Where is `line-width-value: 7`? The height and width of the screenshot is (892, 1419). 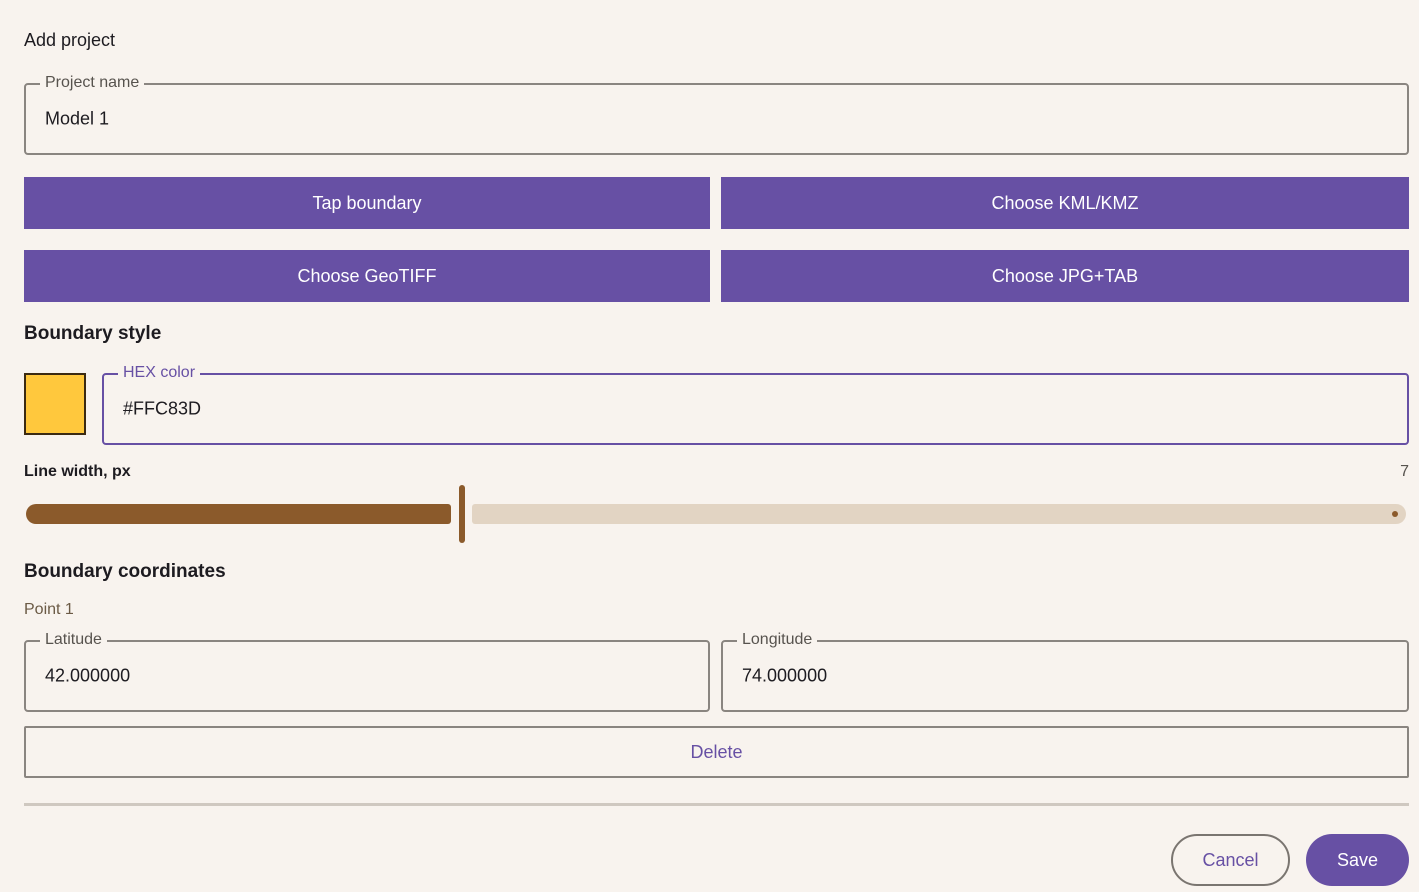 line-width-value: 7 is located at coordinates (1404, 471).